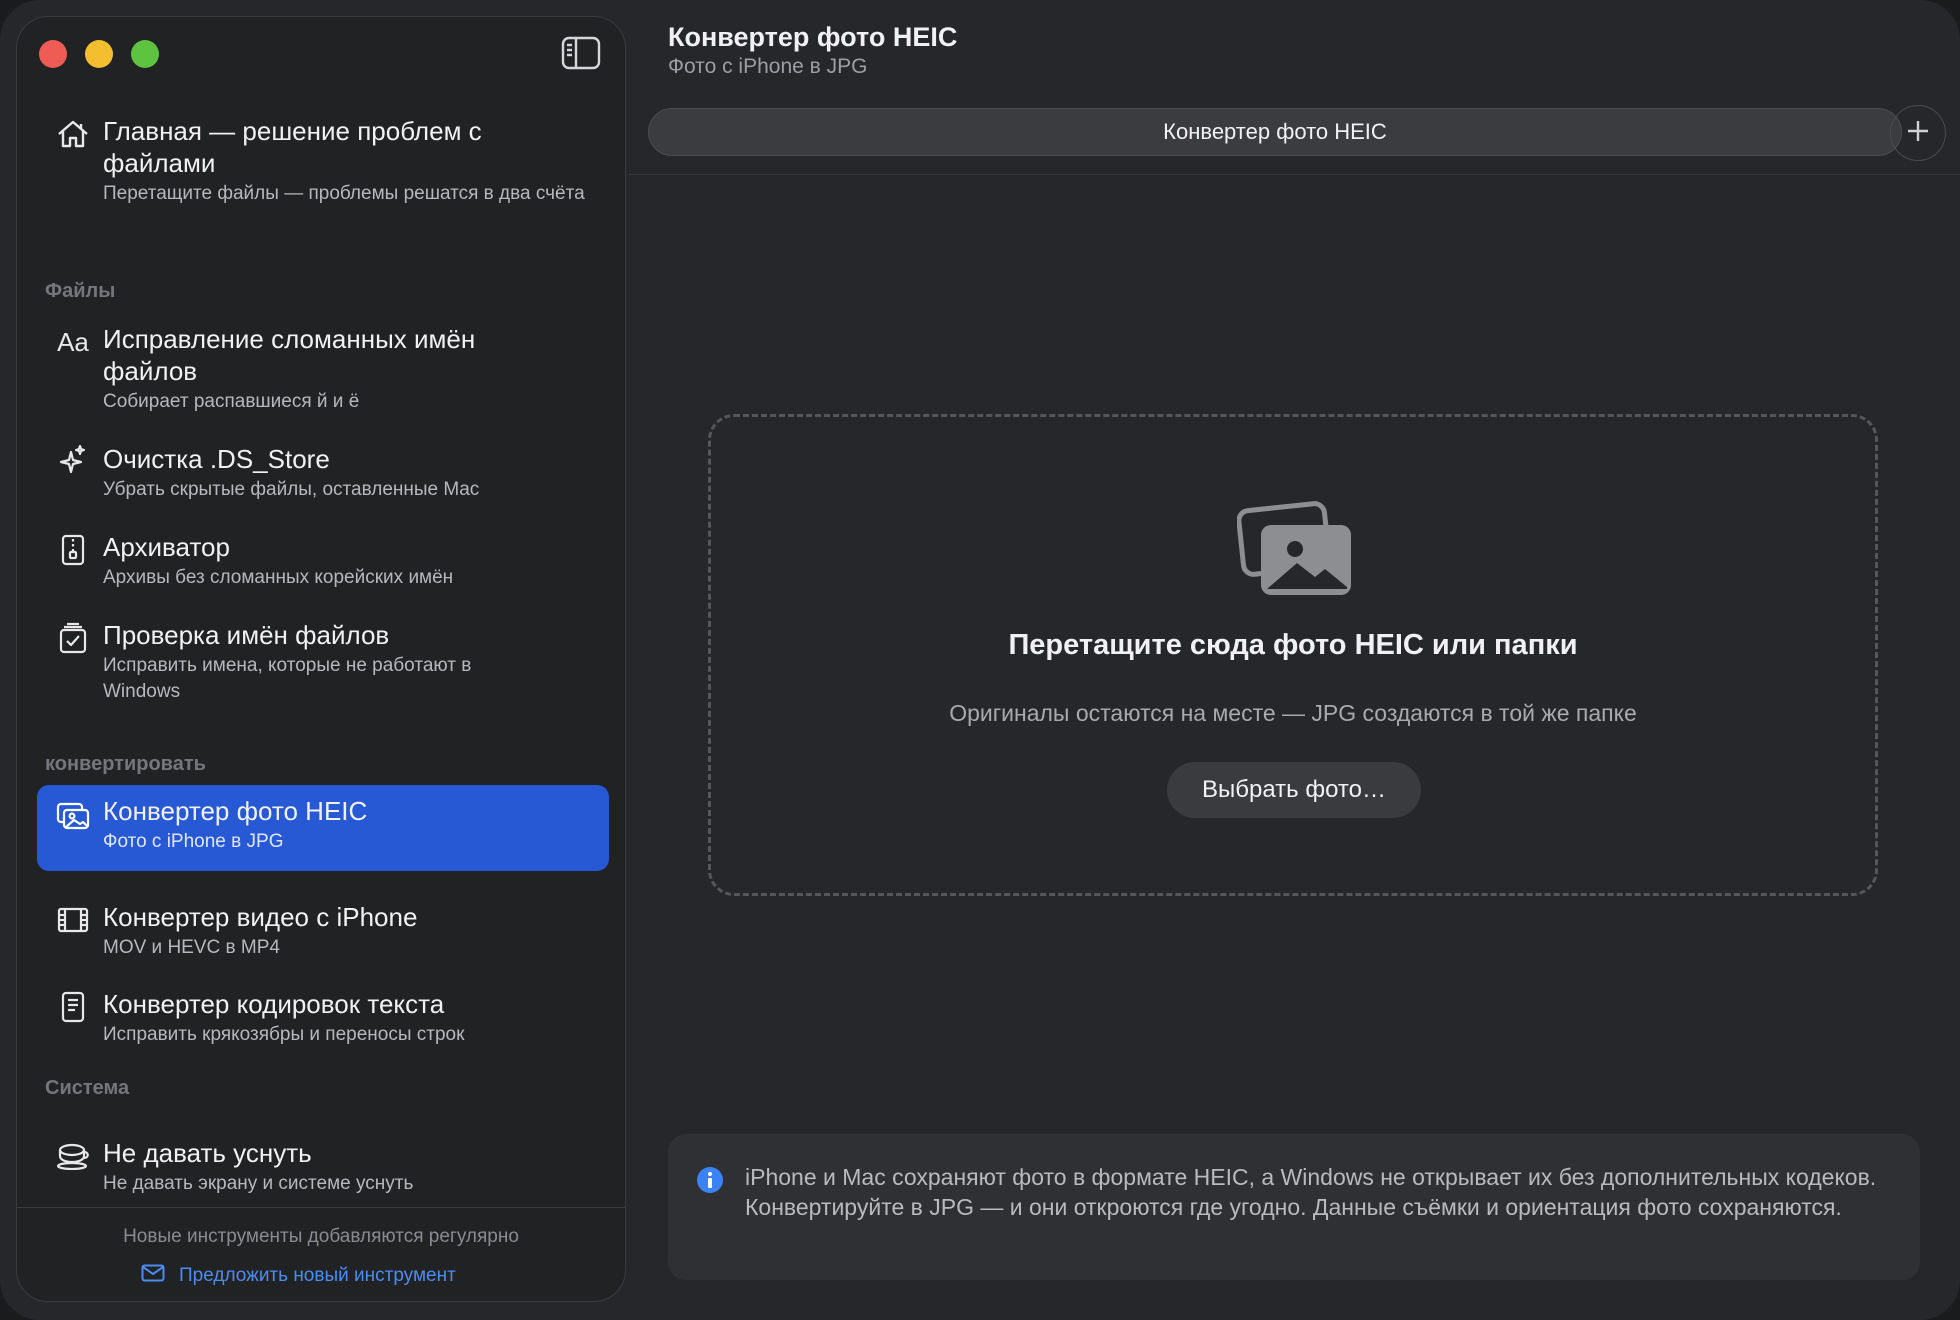  I want to click on home-icon, so click(73, 134).